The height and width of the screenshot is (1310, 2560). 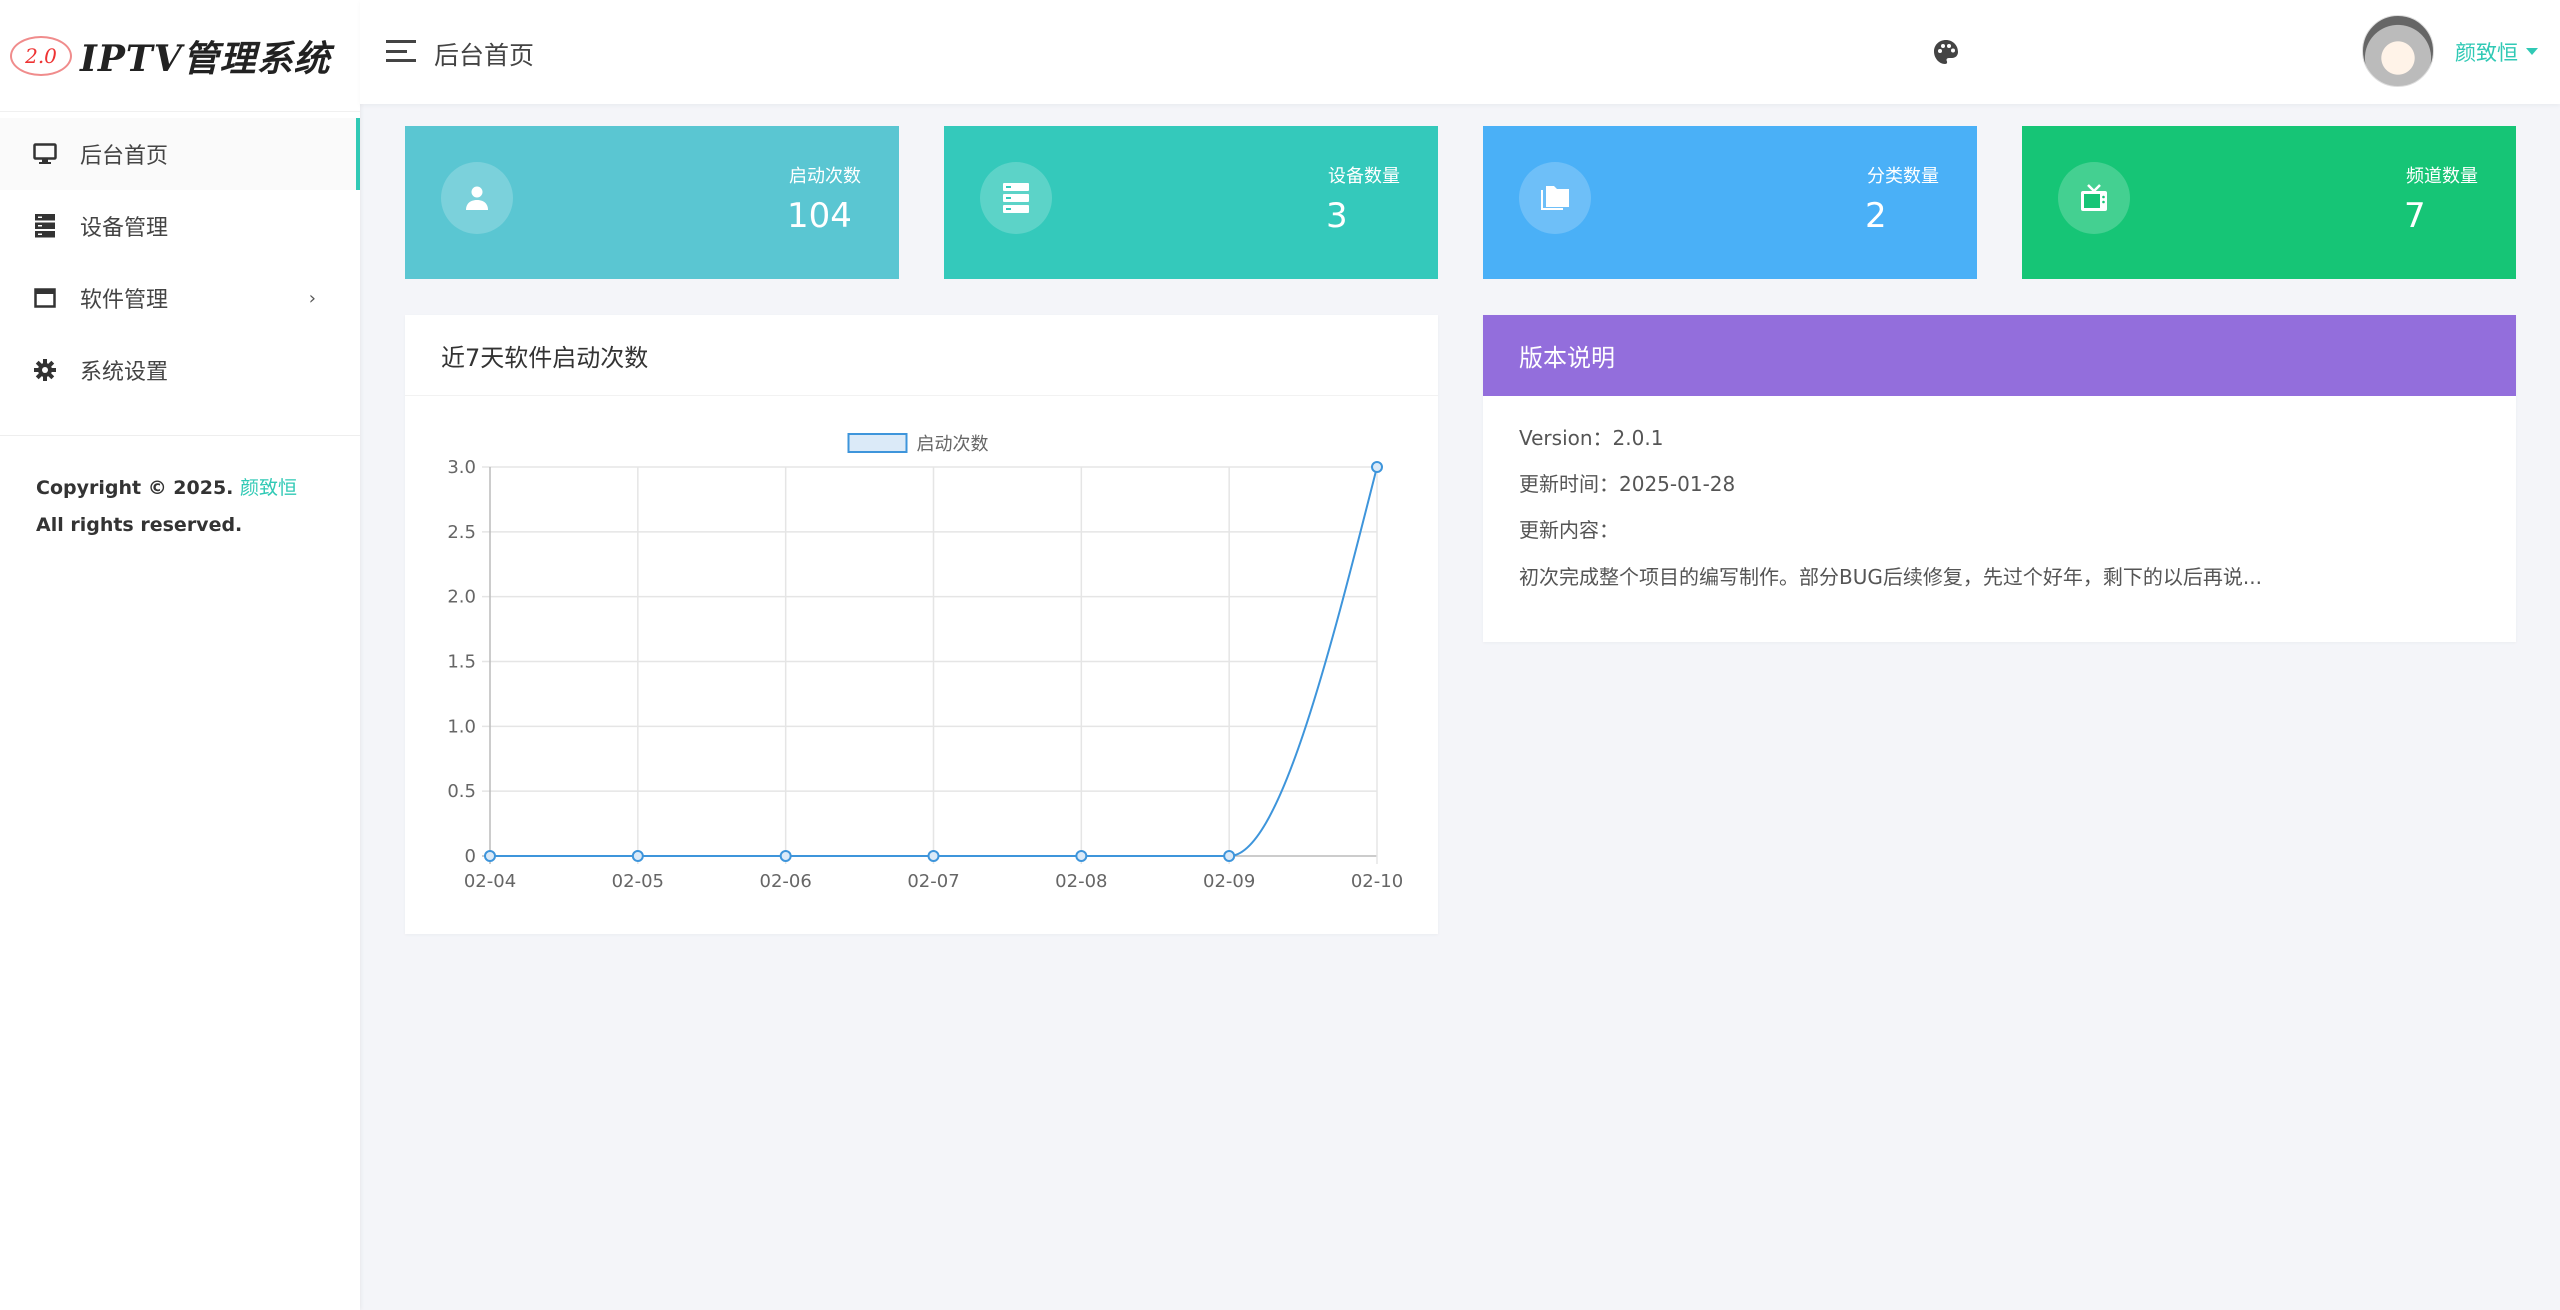 What do you see at coordinates (2442, 176) in the screenshot?
I see `stat-label: 频道数量` at bounding box center [2442, 176].